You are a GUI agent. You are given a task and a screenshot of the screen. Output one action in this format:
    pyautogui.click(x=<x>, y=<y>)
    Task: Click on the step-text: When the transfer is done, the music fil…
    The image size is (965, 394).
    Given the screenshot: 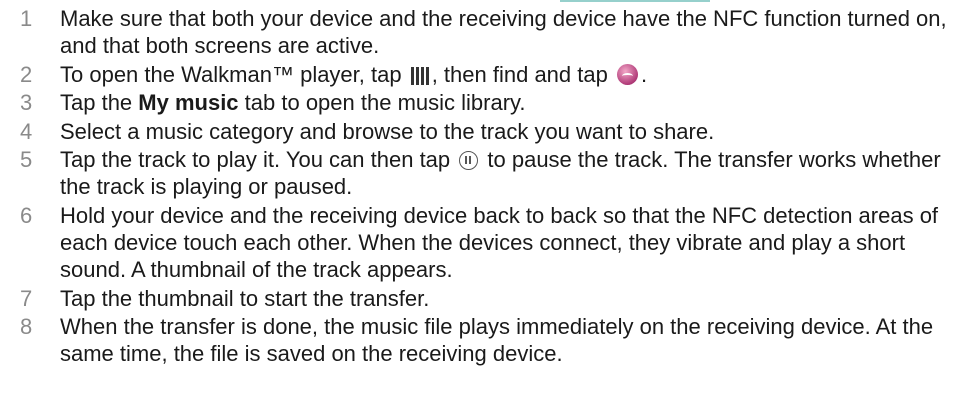 What is the action you would take?
    pyautogui.click(x=497, y=340)
    